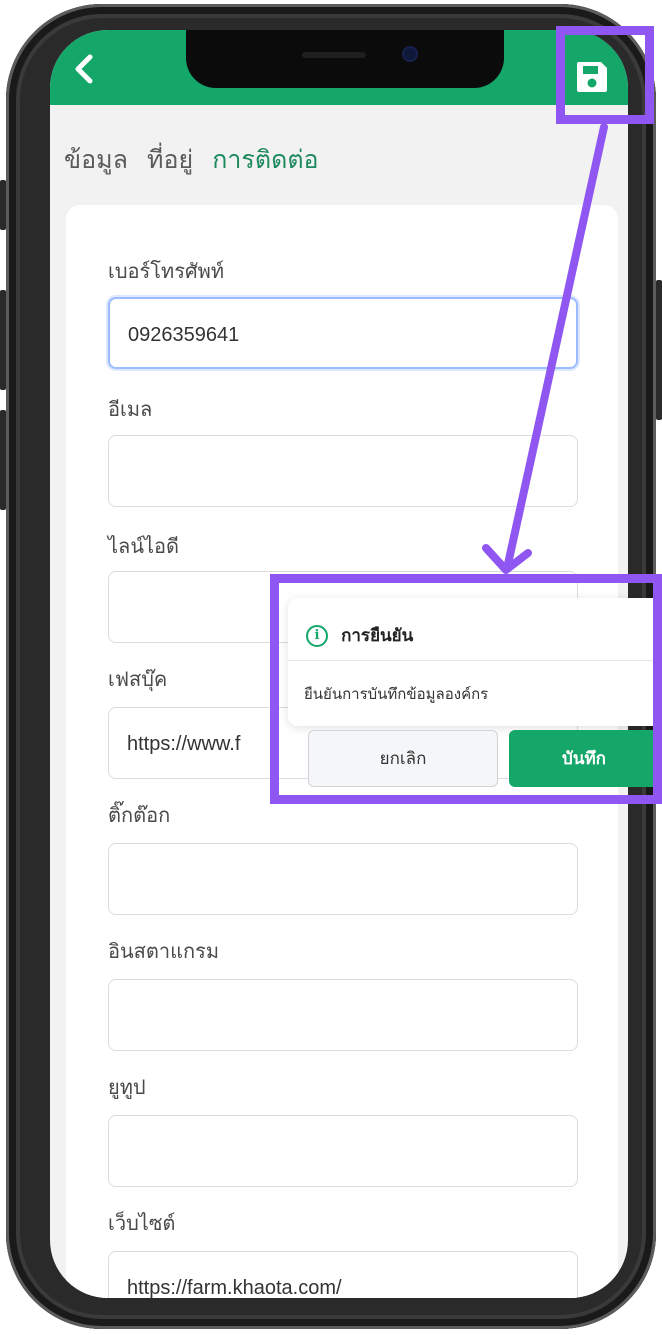 Image resolution: width=662 pixels, height=1335 pixels. I want to click on pointer-arrow, so click(545, 348).